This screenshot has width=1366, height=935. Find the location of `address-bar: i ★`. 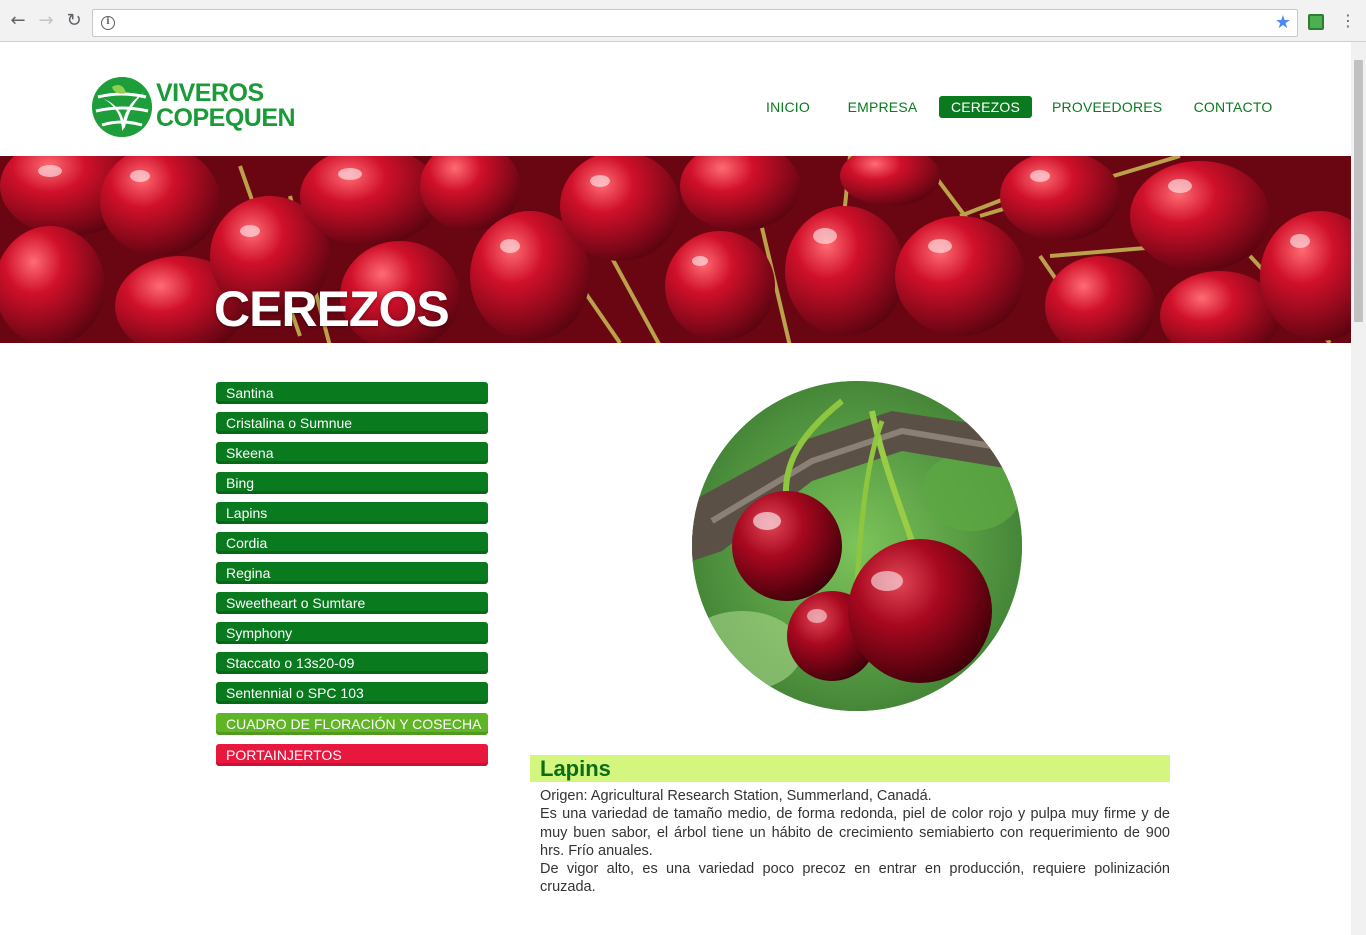

address-bar: i ★ is located at coordinates (695, 23).